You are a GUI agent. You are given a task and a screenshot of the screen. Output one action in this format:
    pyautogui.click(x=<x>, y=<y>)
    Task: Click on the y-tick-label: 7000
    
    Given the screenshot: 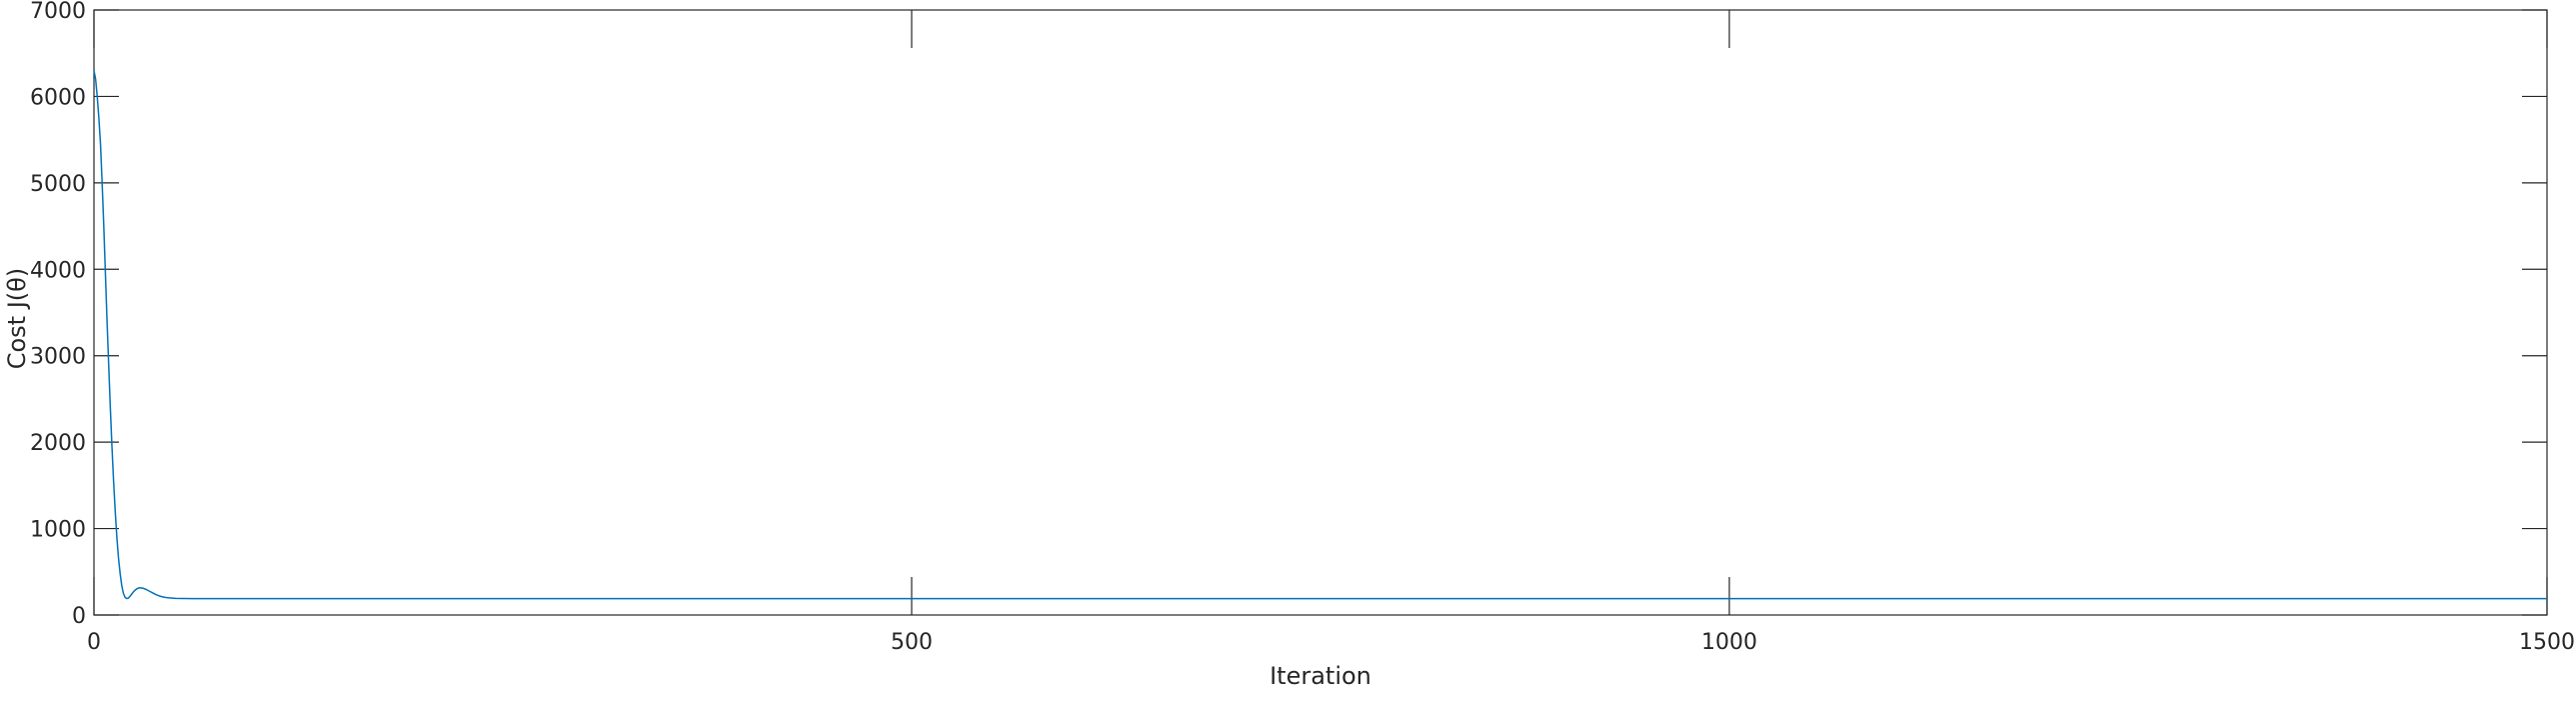 What is the action you would take?
    pyautogui.click(x=58, y=12)
    